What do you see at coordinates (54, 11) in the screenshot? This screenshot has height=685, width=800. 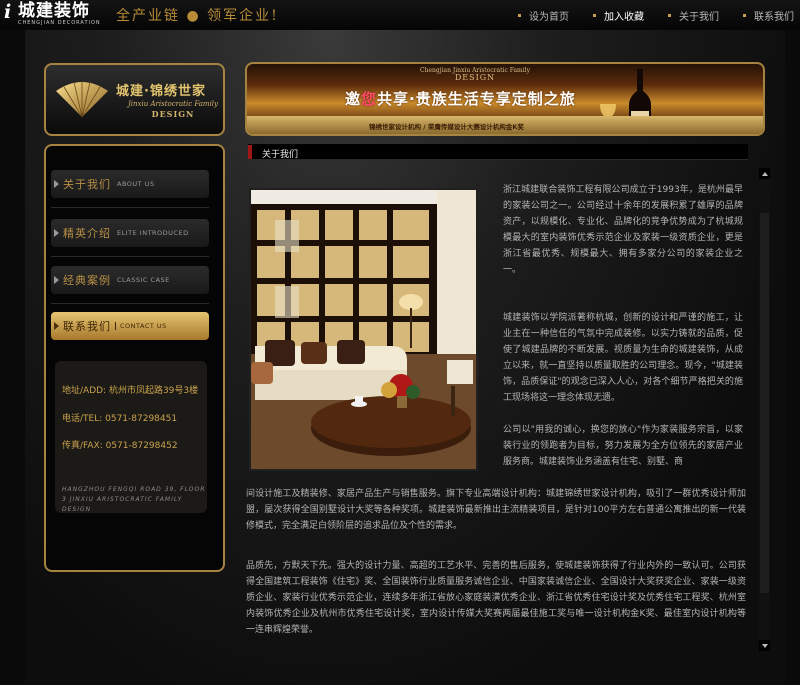 I see `logo-title: 城建装饰` at bounding box center [54, 11].